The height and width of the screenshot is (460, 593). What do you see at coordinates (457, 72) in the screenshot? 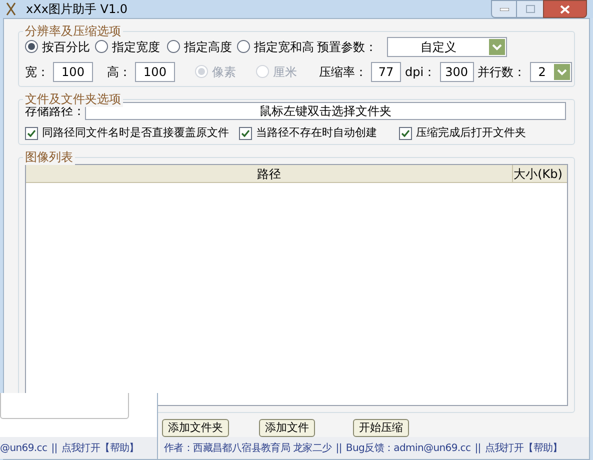
I see `input-field: 300` at bounding box center [457, 72].